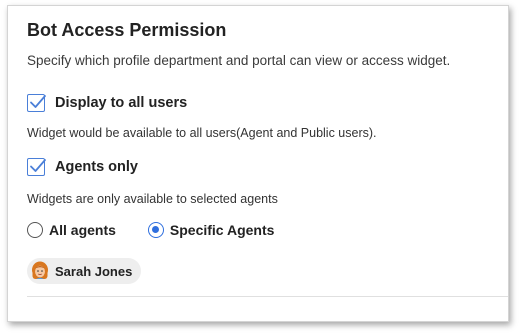 Image resolution: width=520 pixels, height=333 pixels. Describe the element at coordinates (82, 230) in the screenshot. I see `all-agents-label: All agents` at that location.